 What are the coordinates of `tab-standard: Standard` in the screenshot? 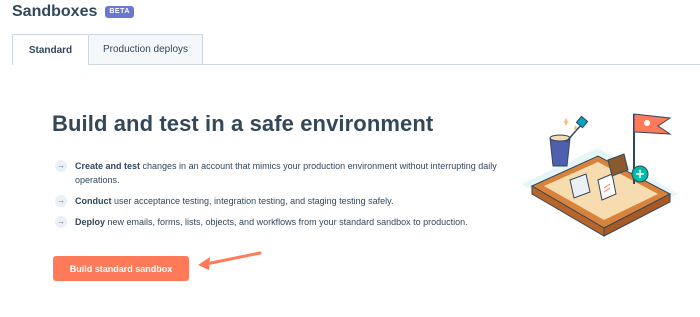 It's located at (50, 49).